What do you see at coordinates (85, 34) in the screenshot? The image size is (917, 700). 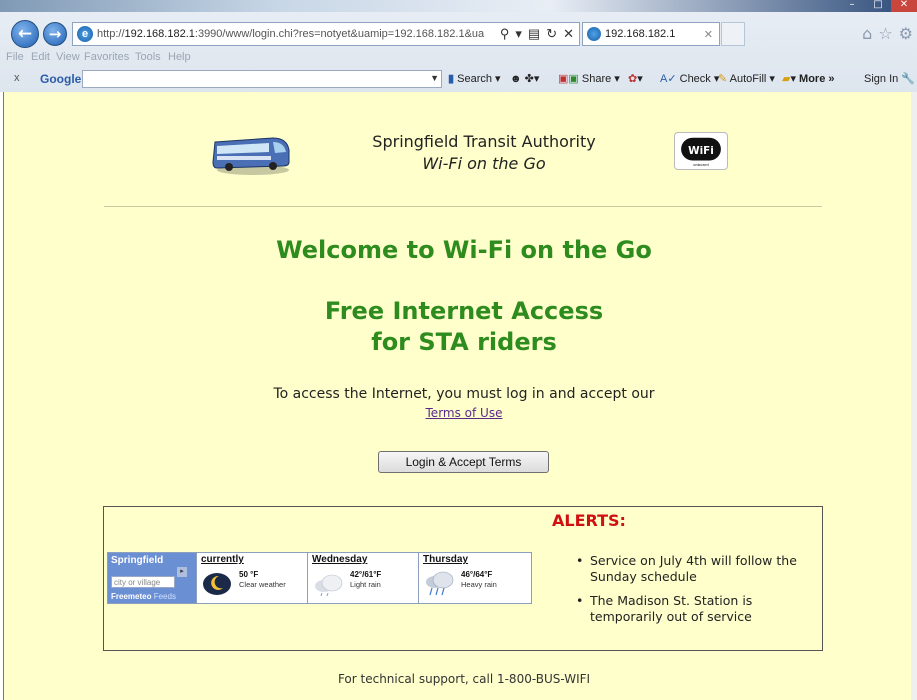 I see `ie-page-icon: e` at bounding box center [85, 34].